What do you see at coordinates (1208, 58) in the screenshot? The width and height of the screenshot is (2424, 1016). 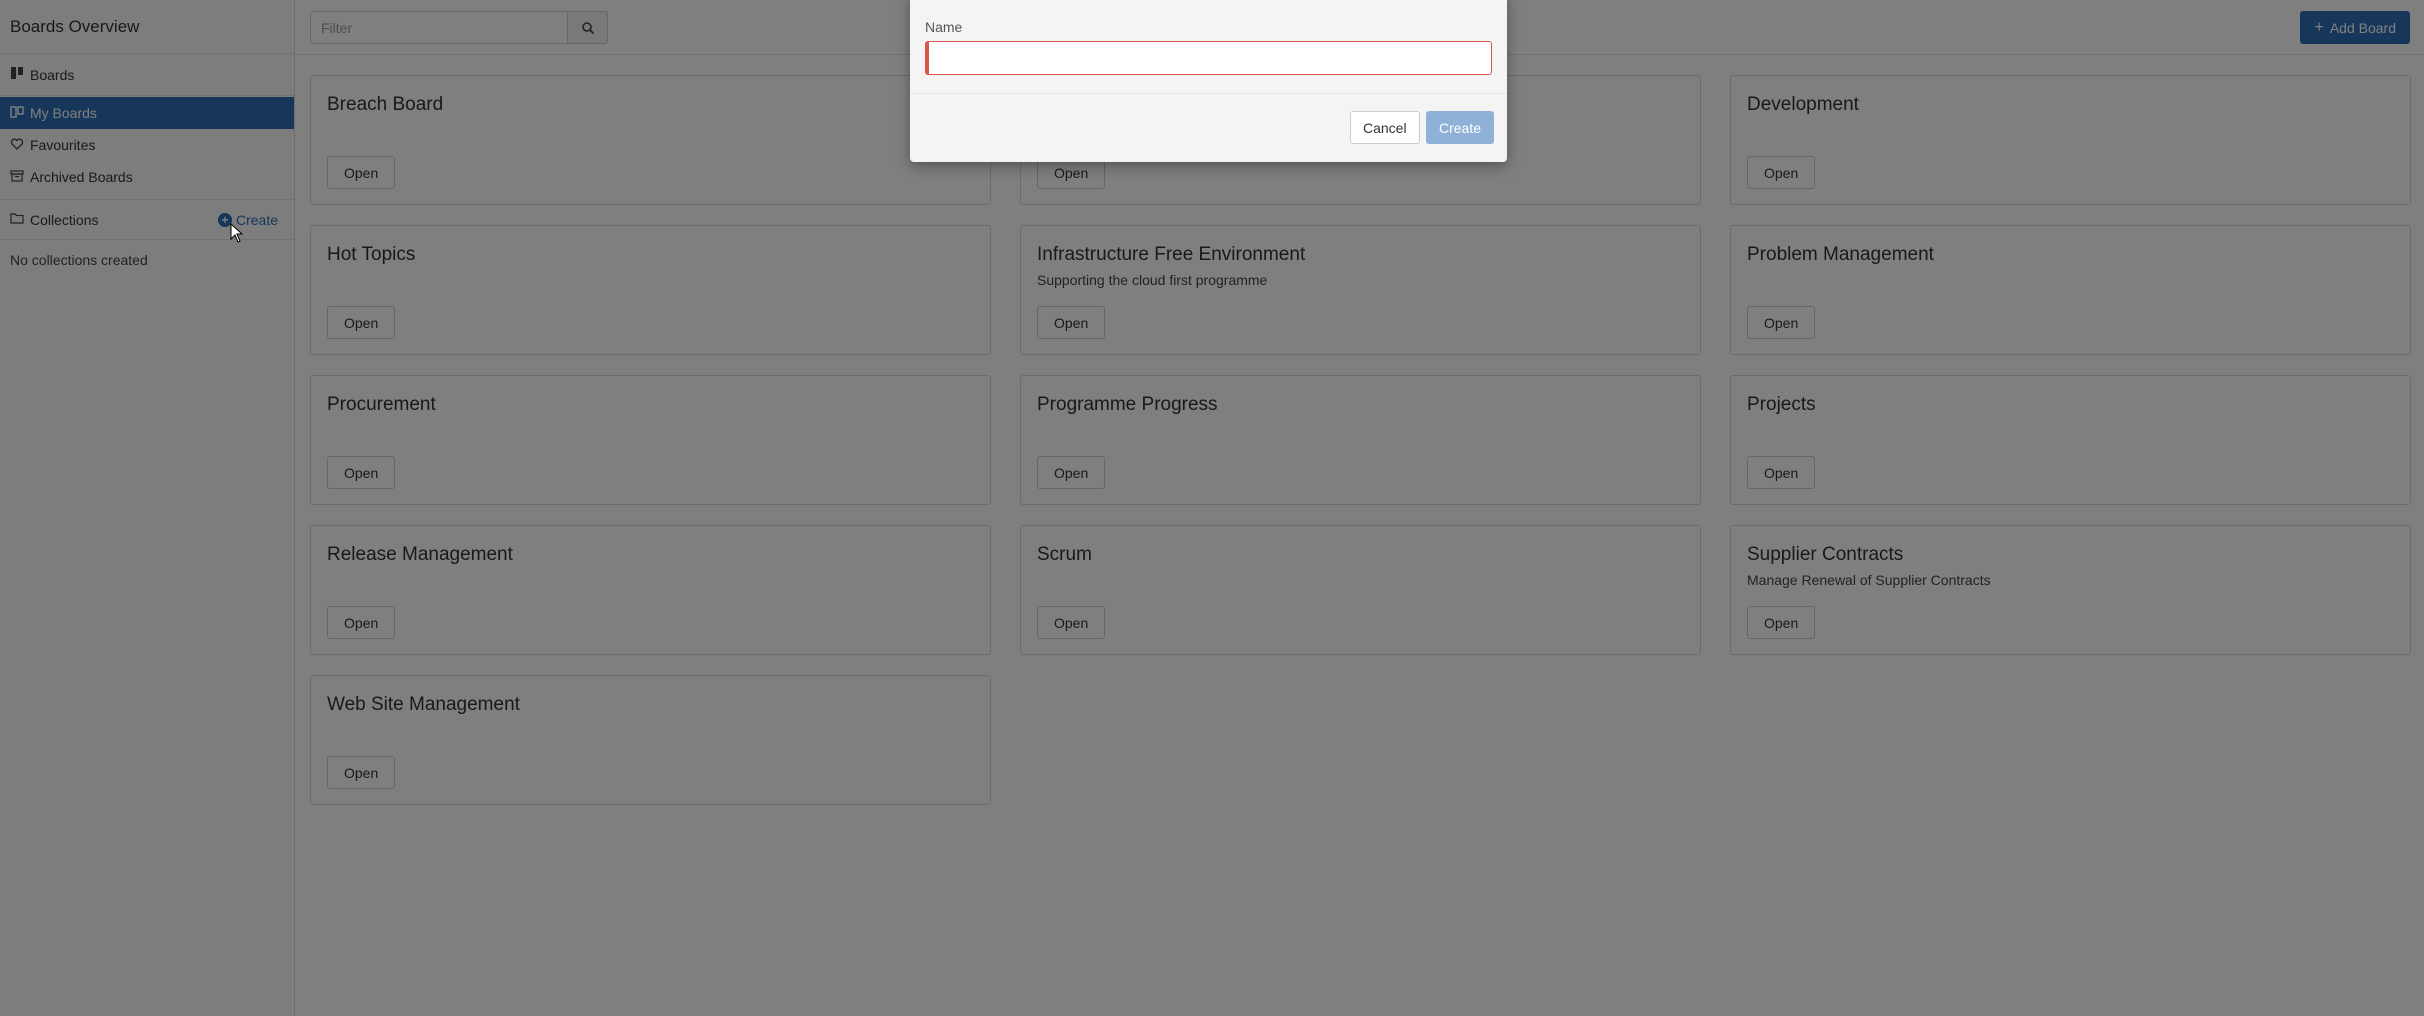 I see `name-field` at bounding box center [1208, 58].